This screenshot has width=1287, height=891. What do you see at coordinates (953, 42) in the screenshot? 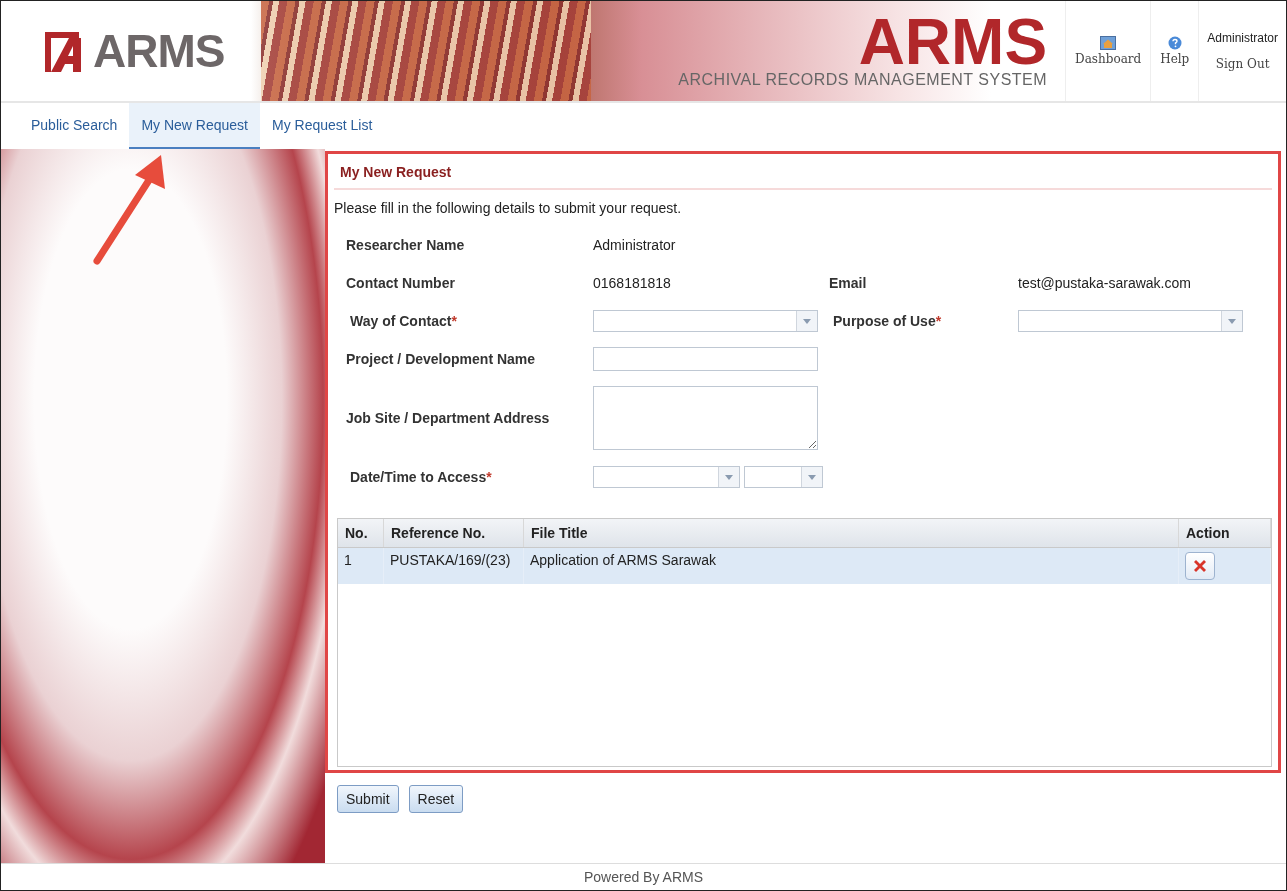
I see `system-title: ARMS` at bounding box center [953, 42].